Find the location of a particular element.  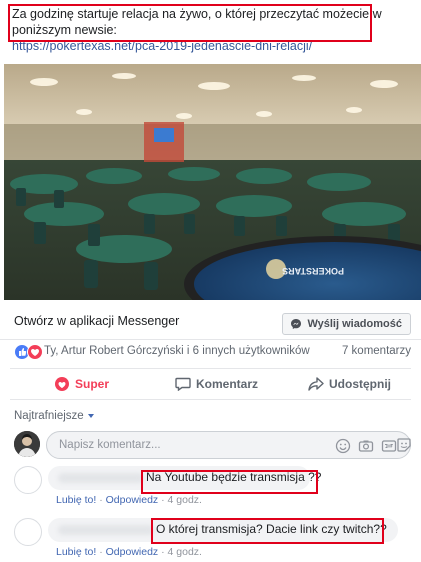

open-in-messenger-link: Otwórz w aplikacji Messenger is located at coordinates (96, 321).